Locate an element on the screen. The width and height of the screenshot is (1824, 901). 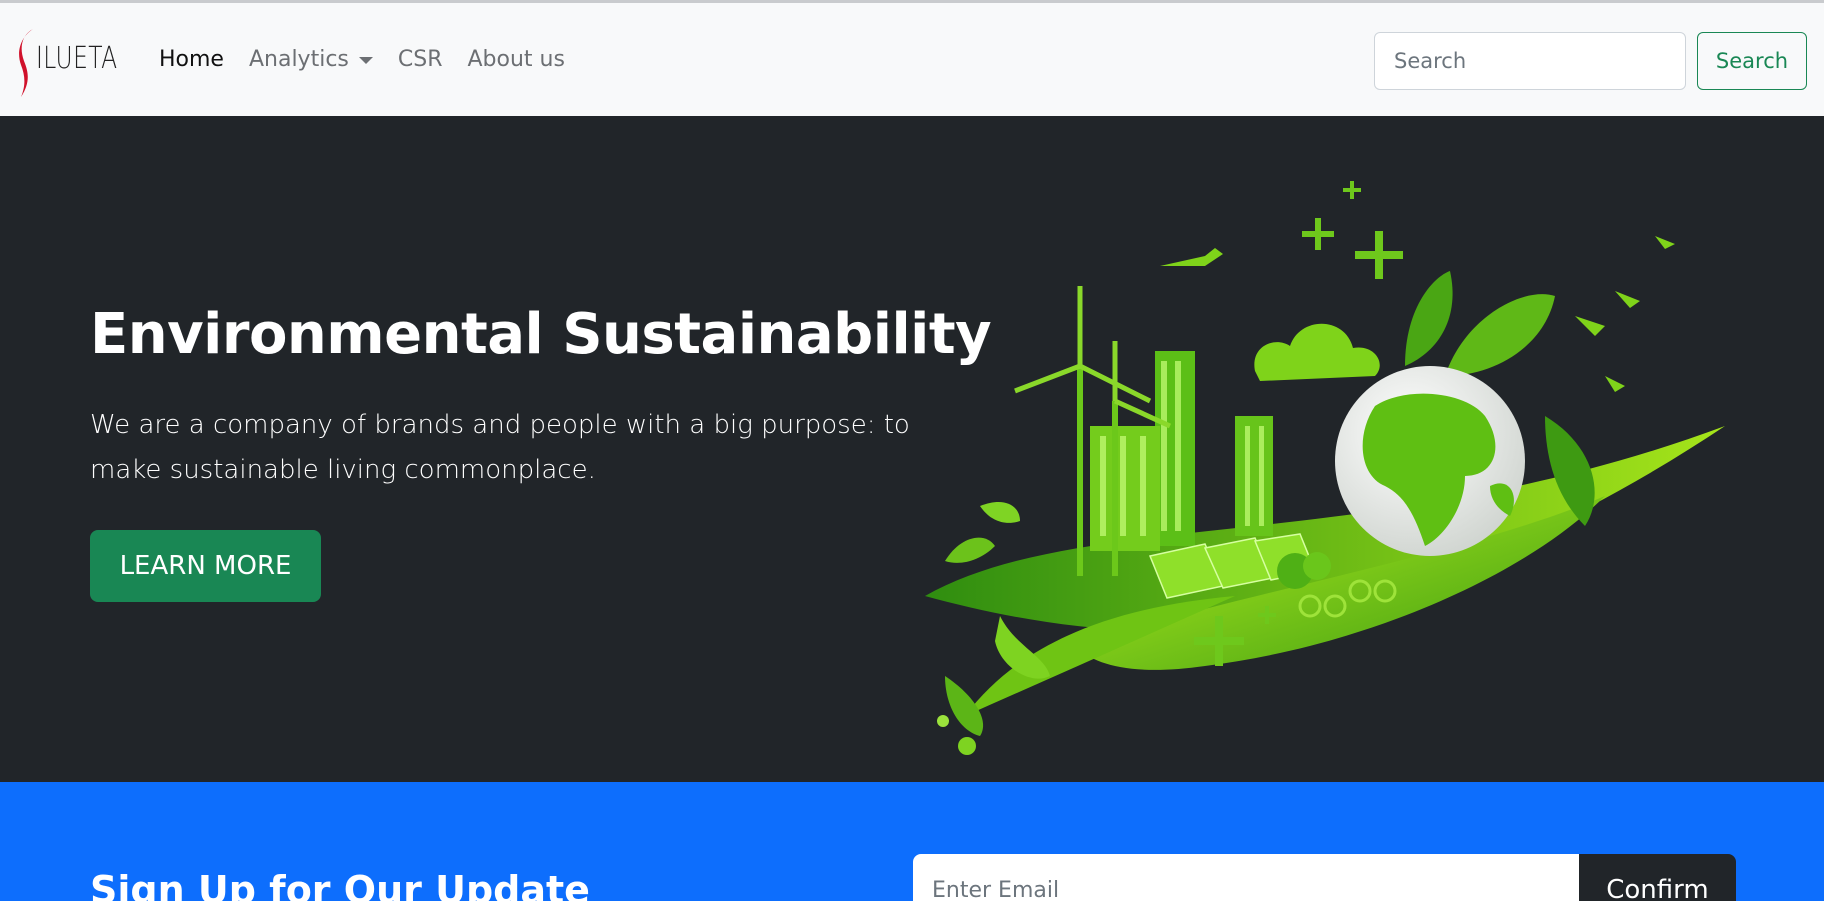
nav-analytics-dropdown: Analytics is located at coordinates (311, 59).